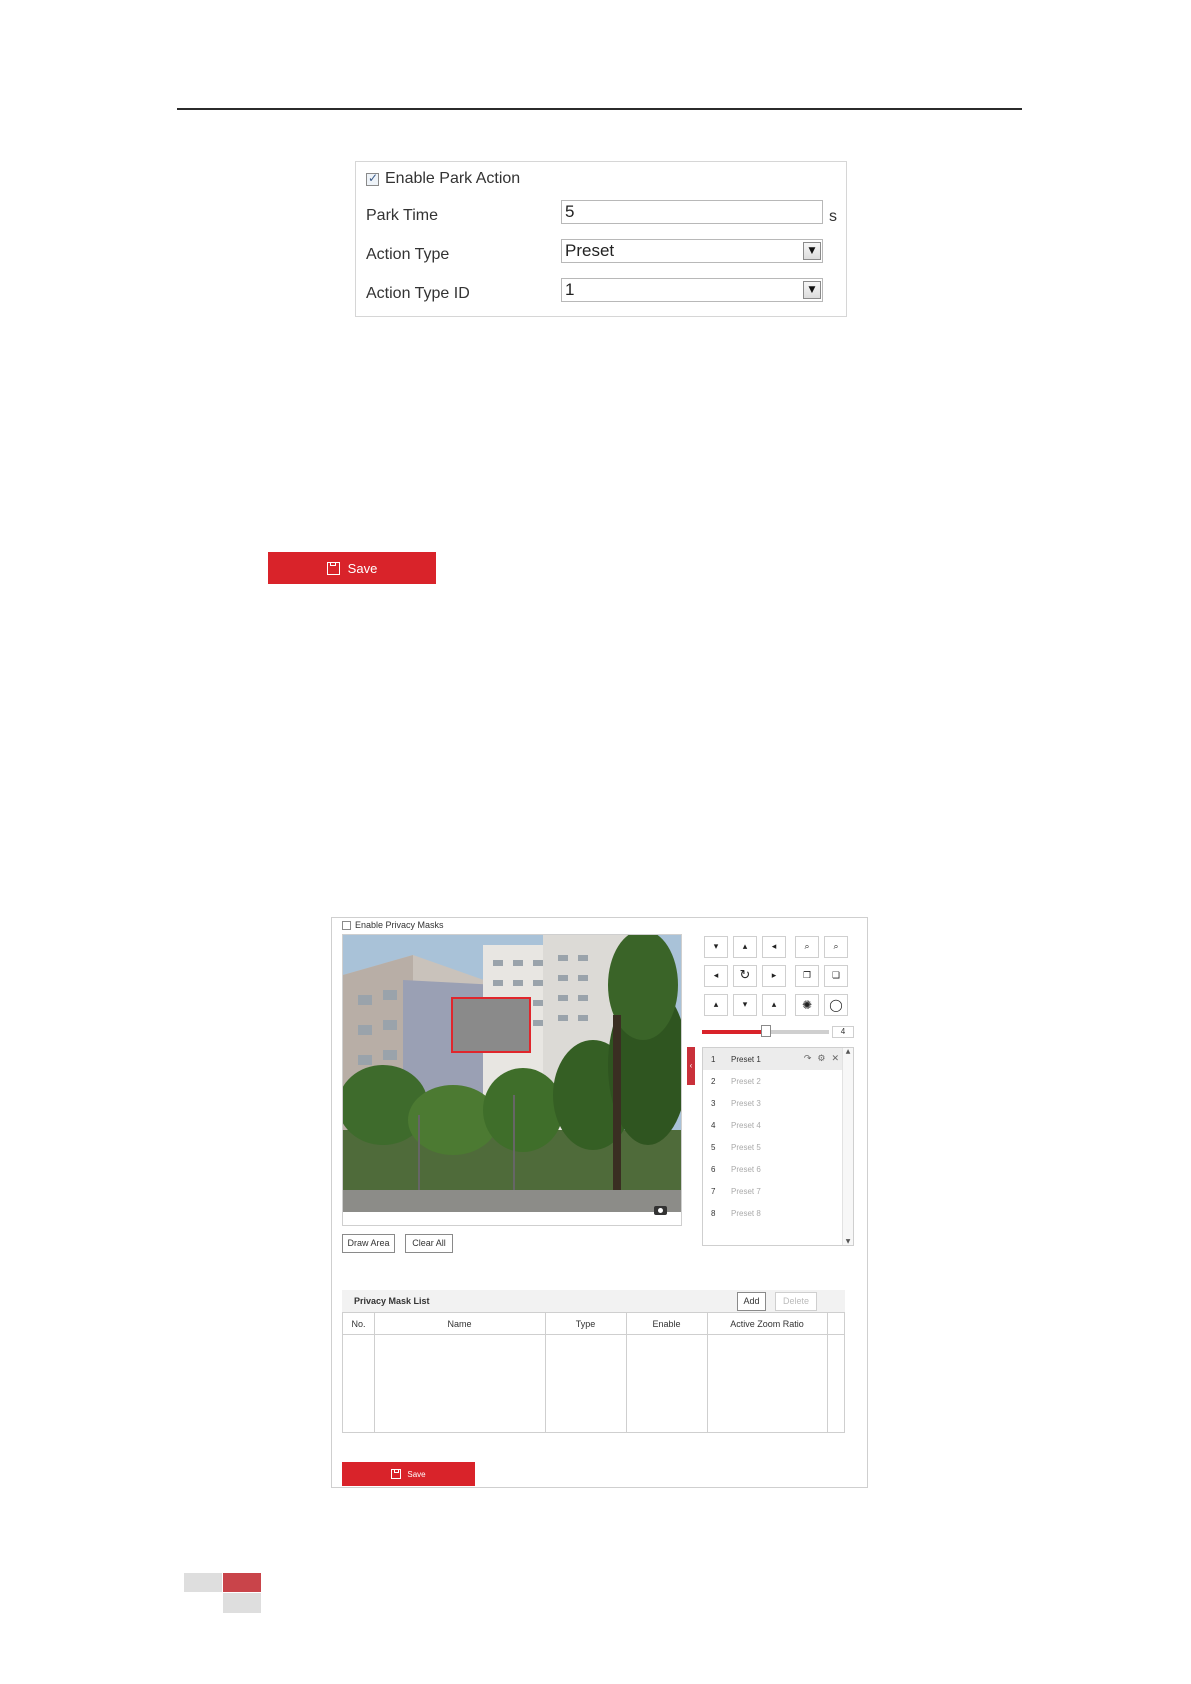  I want to click on camera-scene, so click(512, 1073).